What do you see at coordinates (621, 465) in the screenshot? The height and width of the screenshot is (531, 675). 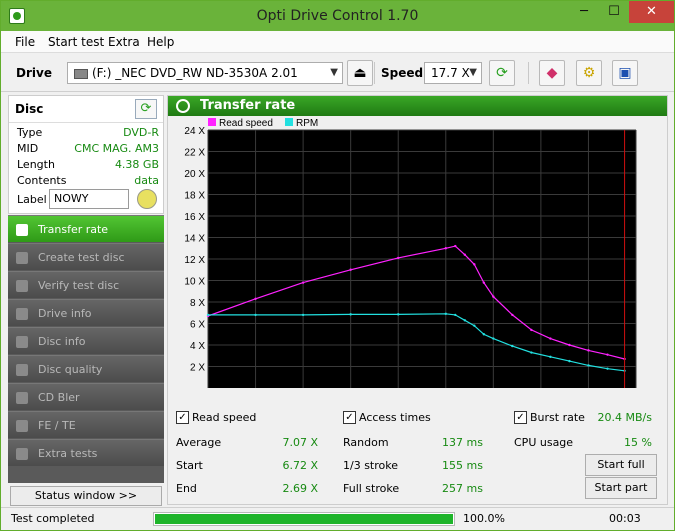 I see `start-full-button: Start full` at bounding box center [621, 465].